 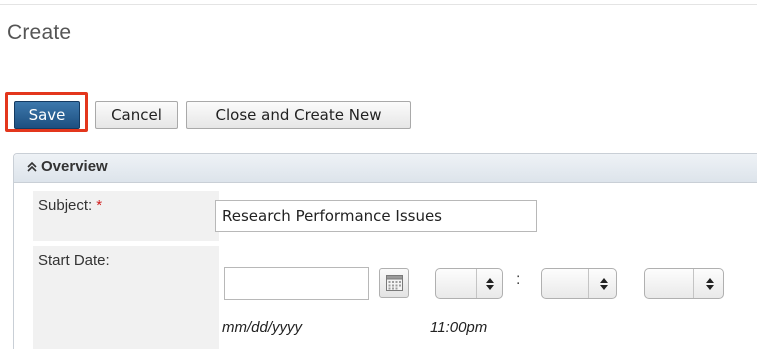 I want to click on overview-panel-header: Overview, so click(x=385, y=168).